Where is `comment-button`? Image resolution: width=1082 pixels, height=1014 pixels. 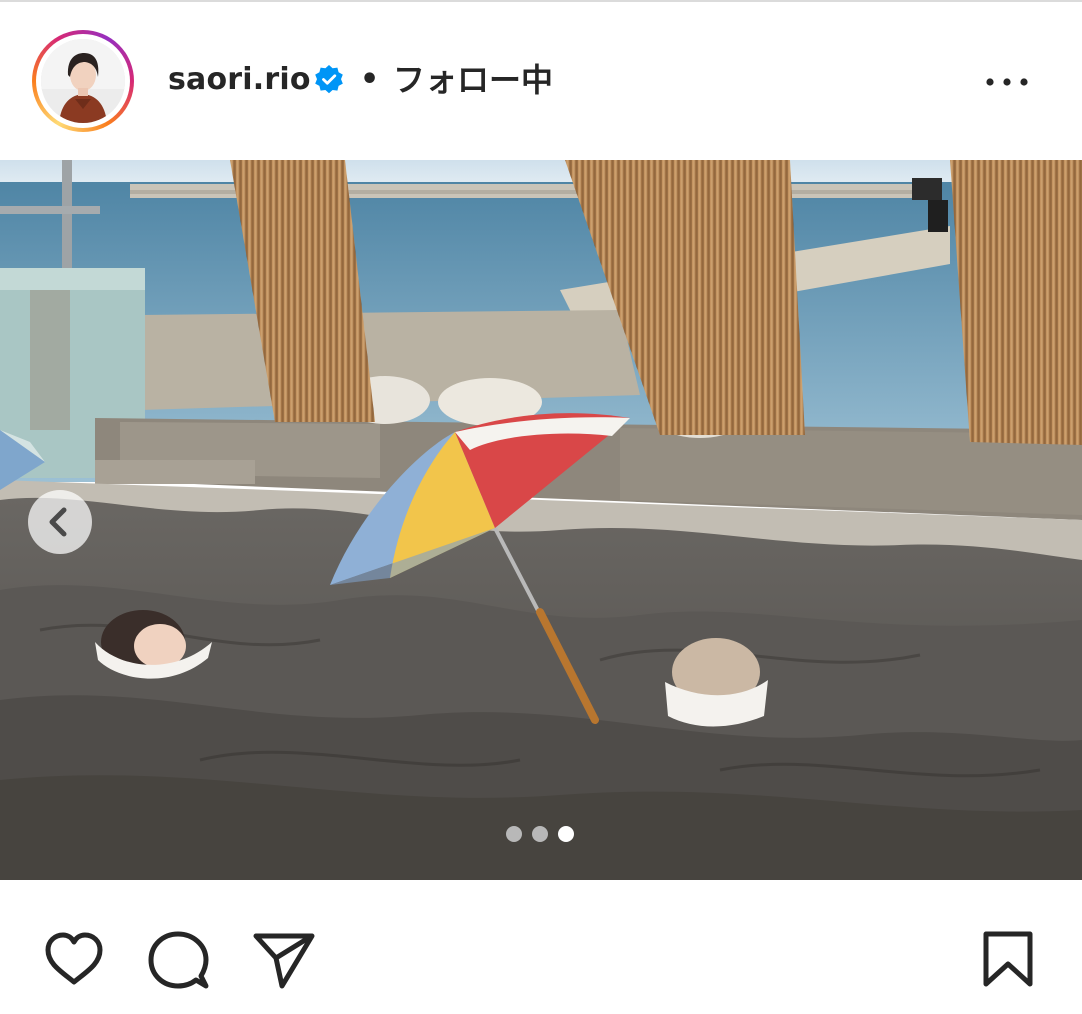
comment-button is located at coordinates (178, 960).